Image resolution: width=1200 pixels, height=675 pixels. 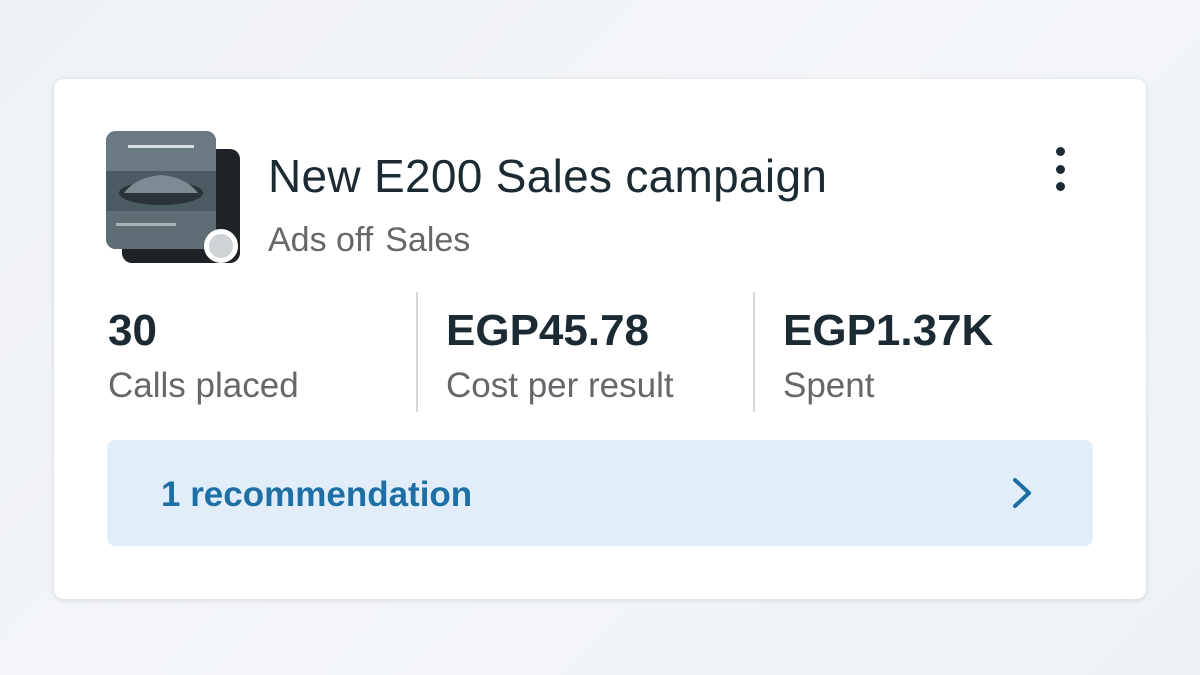 I want to click on chevron-right-icon, so click(x=1022, y=493).